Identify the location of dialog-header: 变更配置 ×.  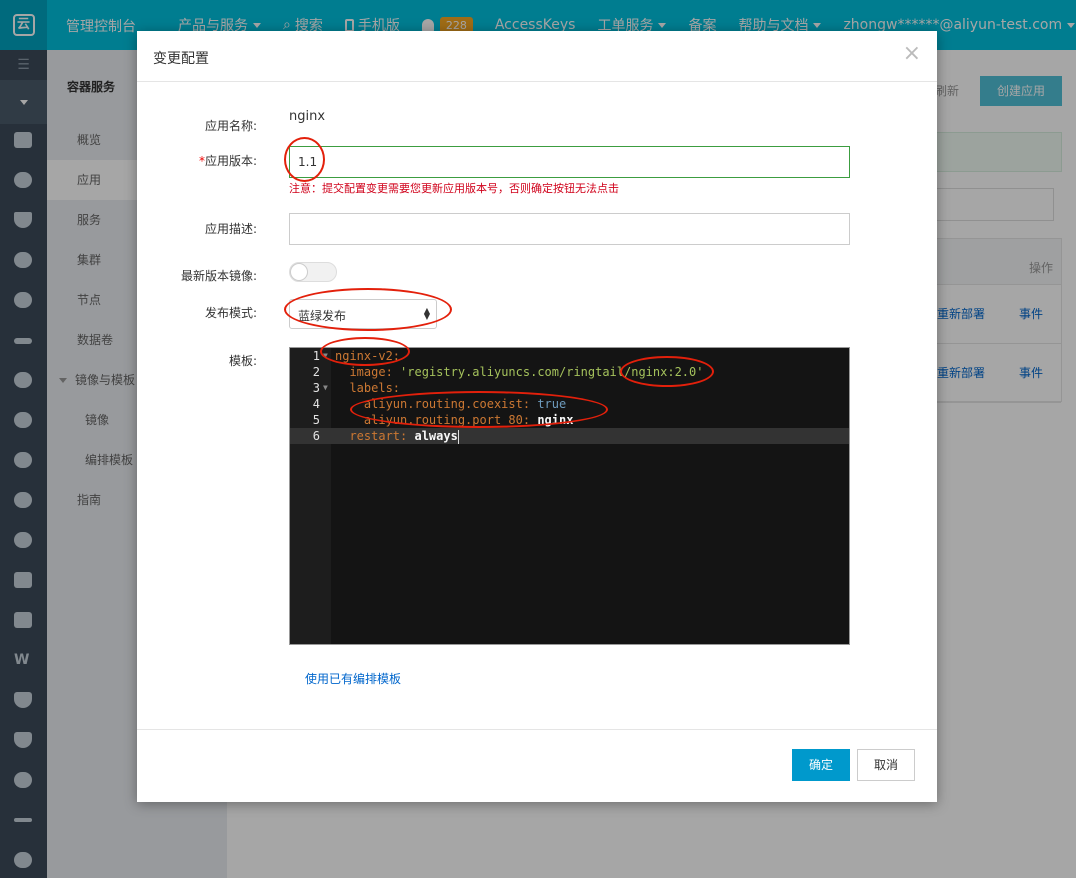
(537, 56).